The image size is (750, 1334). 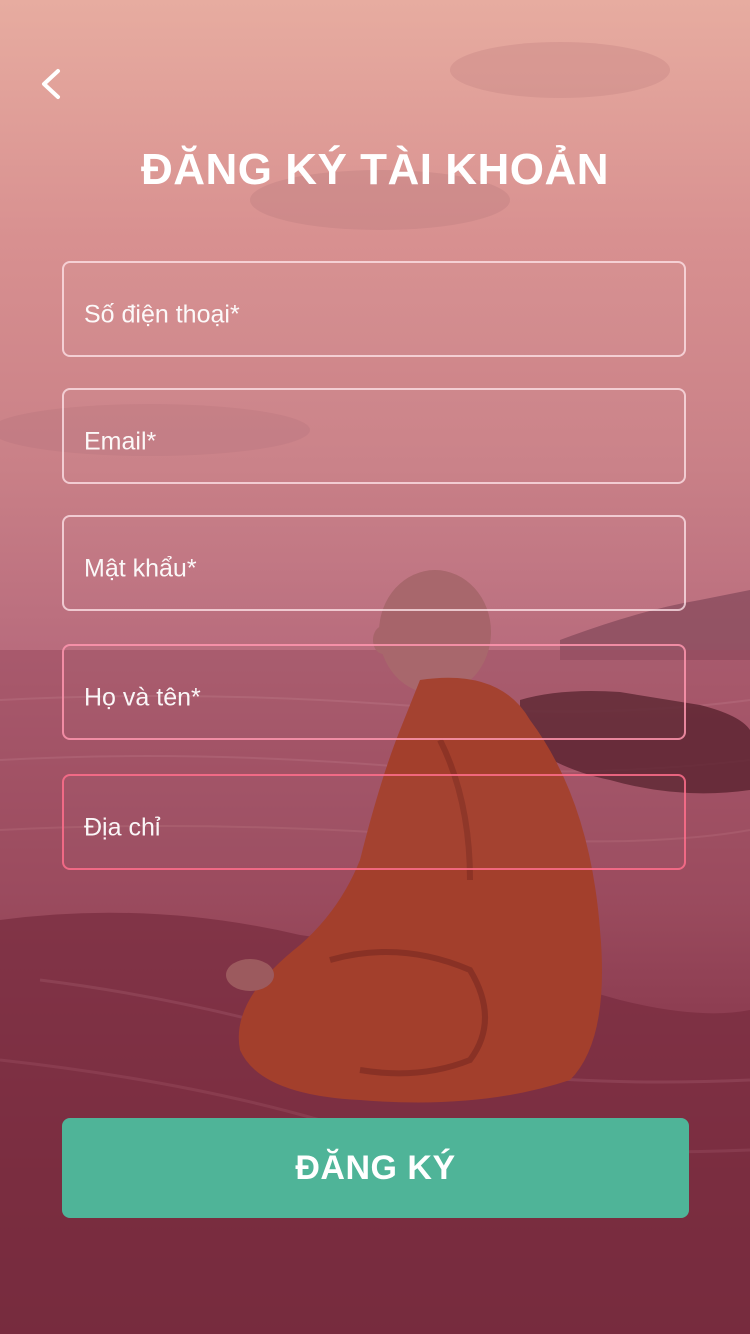 What do you see at coordinates (374, 315) in the screenshot?
I see `phone-input` at bounding box center [374, 315].